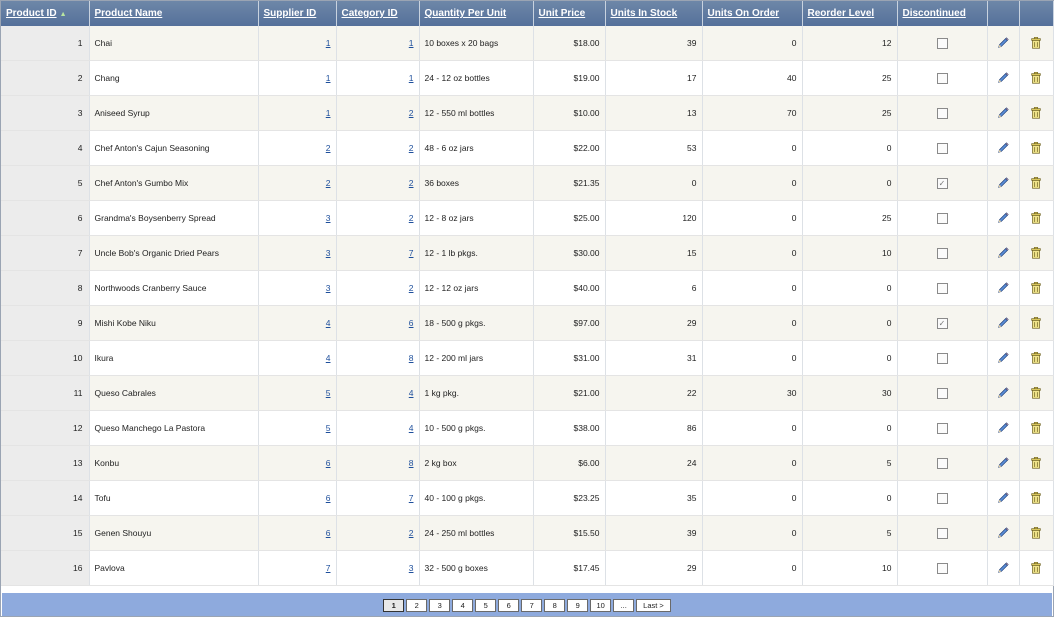  What do you see at coordinates (45, 13) in the screenshot?
I see `header-product-id: Product ID ▲` at bounding box center [45, 13].